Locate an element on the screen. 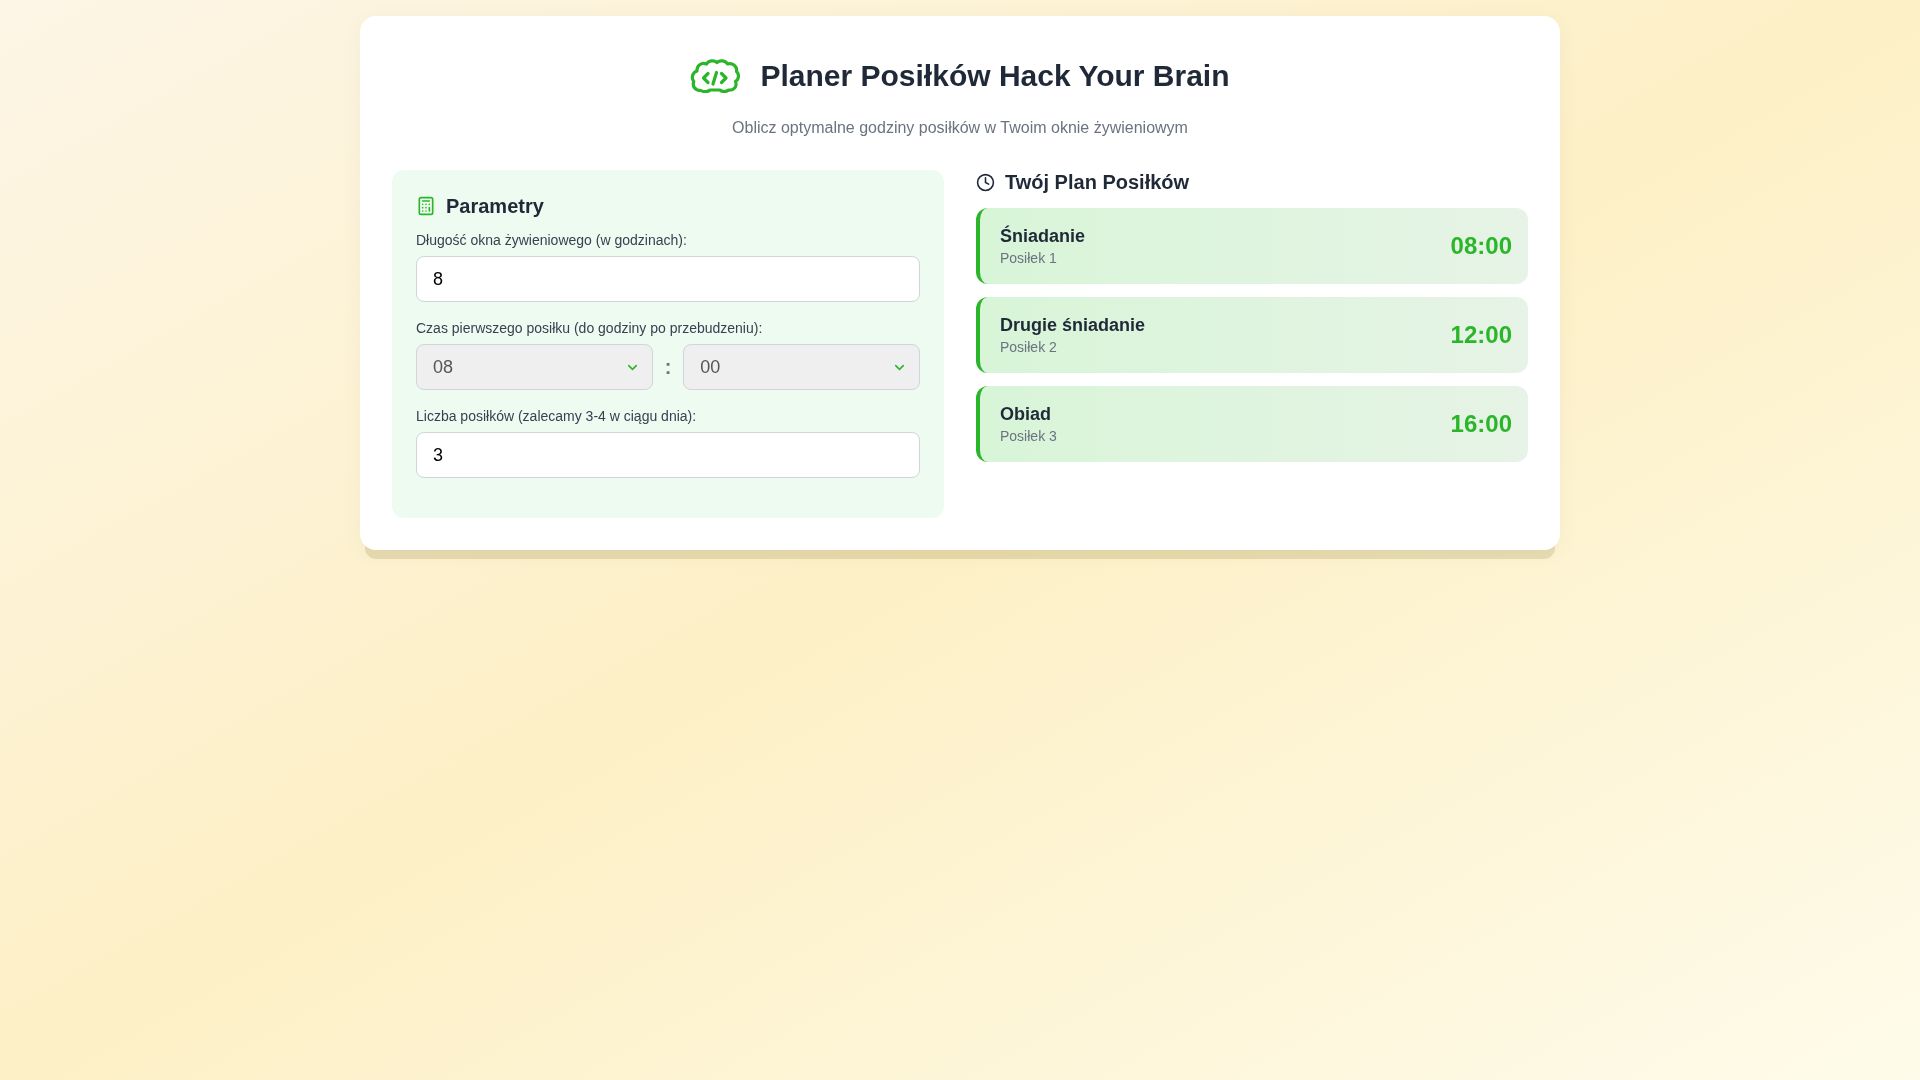 This screenshot has width=1920, height=1080. calculator-icon is located at coordinates (426, 206).